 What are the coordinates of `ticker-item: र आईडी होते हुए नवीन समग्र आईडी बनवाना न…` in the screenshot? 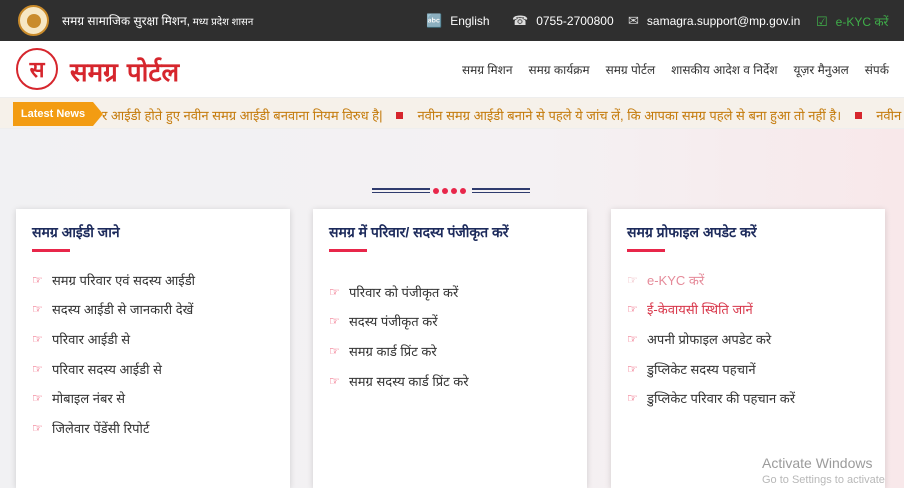 It's located at (242, 115).